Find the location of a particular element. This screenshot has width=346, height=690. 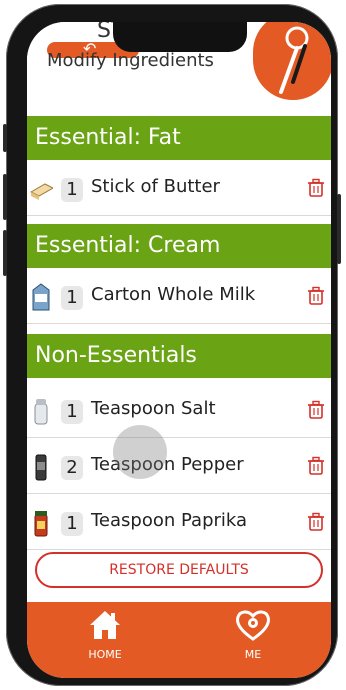

touch-indicator is located at coordinates (140, 452).